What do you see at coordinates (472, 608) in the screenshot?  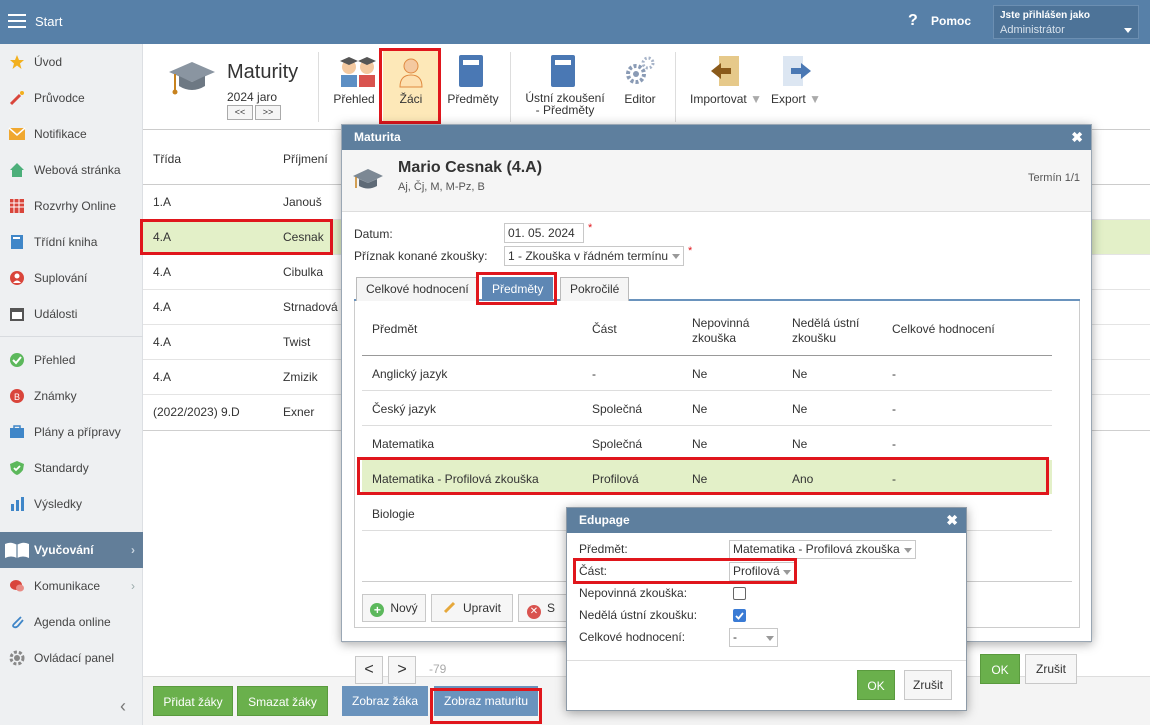 I see `upravit-button: Upravit` at bounding box center [472, 608].